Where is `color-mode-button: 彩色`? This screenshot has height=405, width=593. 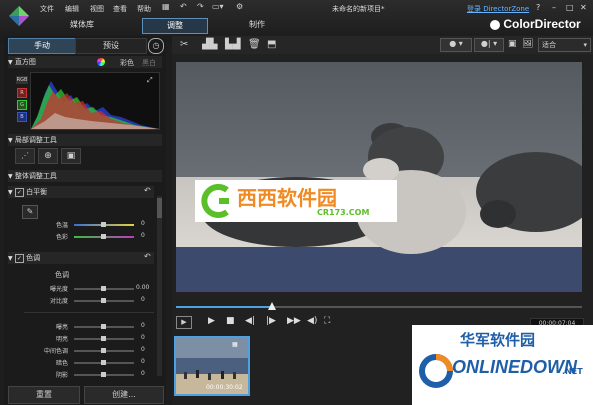
color-mode-button: 彩色 is located at coordinates (127, 63).